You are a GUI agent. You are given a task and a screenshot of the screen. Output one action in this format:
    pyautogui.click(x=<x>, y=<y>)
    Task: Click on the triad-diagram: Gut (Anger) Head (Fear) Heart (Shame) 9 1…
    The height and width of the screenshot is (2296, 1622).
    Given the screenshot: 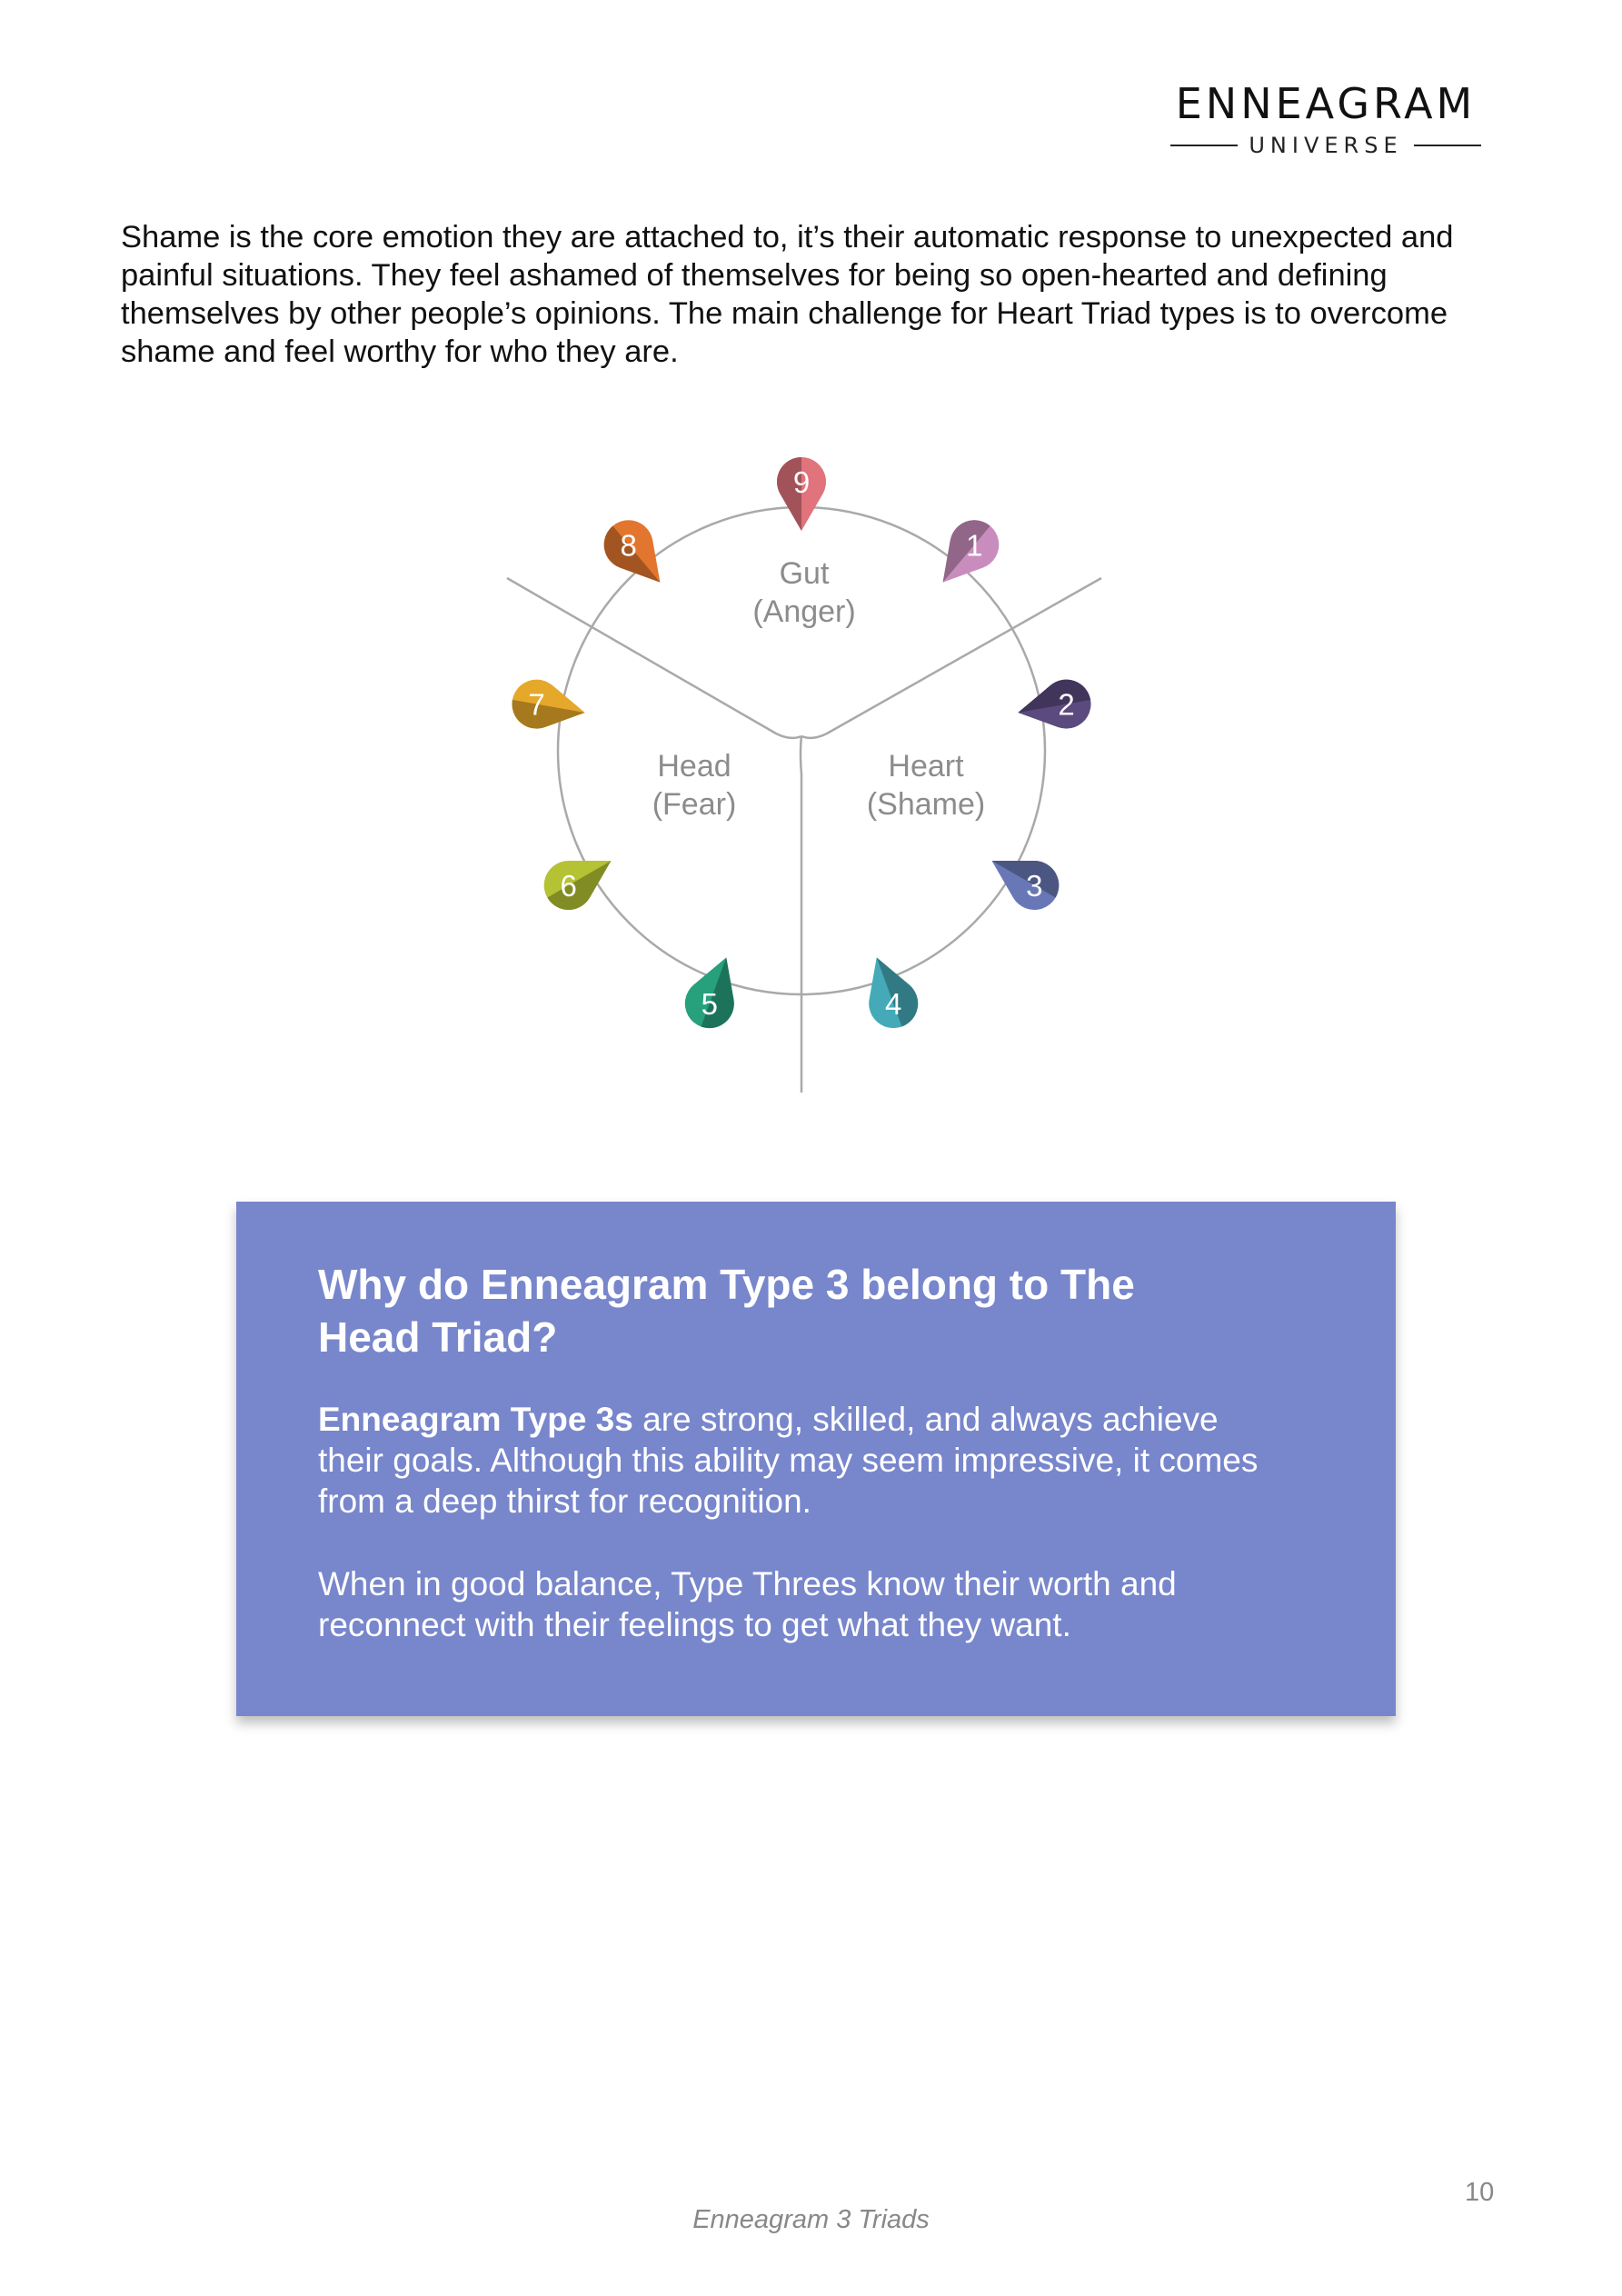 What is the action you would take?
    pyautogui.click(x=800, y=763)
    